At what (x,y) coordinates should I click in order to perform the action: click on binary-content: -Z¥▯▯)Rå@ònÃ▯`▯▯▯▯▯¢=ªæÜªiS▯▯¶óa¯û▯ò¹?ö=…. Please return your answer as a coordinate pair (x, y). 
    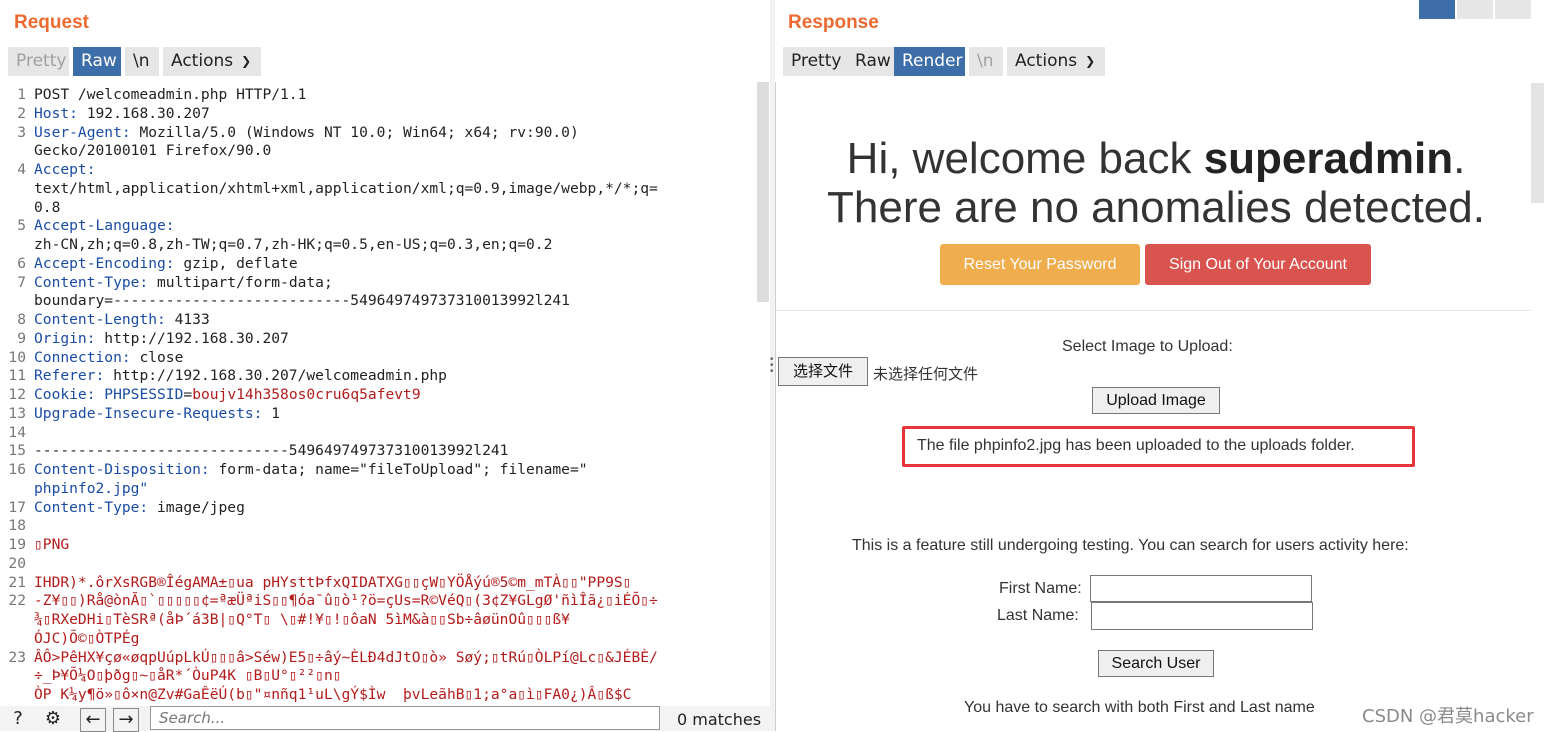
    Looking at the image, I should click on (346, 600).